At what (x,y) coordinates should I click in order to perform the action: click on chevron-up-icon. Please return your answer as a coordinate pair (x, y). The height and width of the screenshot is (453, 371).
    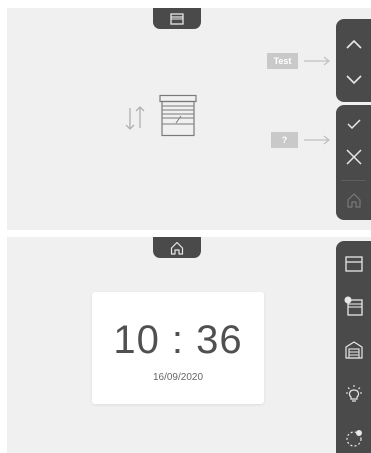
    Looking at the image, I should click on (353, 44).